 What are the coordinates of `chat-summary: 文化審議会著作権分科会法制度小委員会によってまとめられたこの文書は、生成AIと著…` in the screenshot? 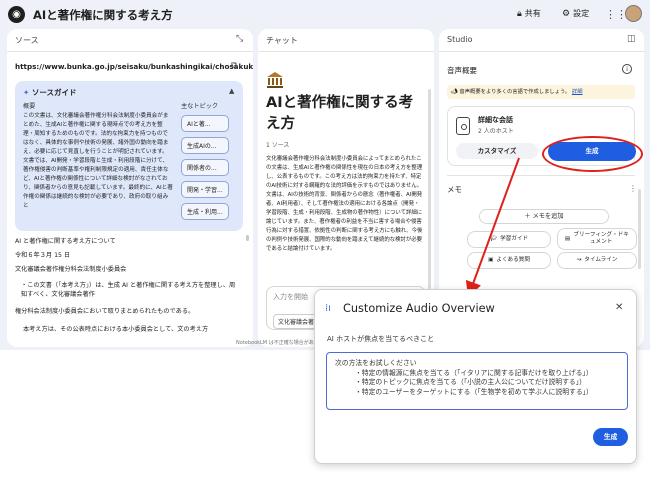 It's located at (344, 204).